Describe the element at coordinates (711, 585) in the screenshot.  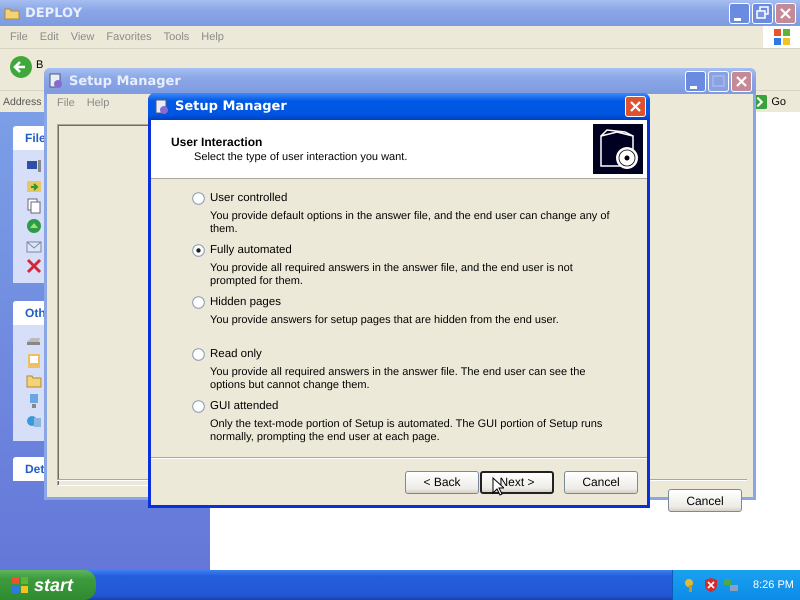
I see `security-shield-icon` at that location.